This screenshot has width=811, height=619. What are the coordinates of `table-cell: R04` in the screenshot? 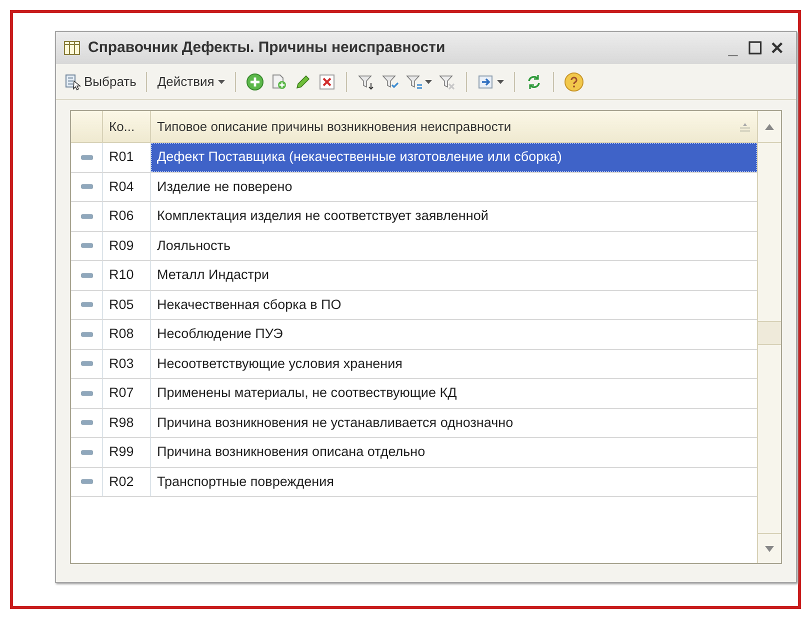 It's located at (127, 186).